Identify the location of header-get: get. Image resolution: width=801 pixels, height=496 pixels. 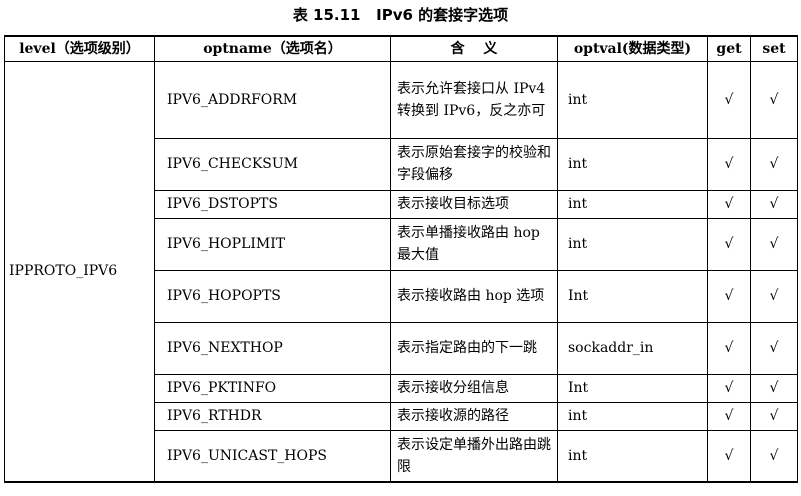
(729, 48).